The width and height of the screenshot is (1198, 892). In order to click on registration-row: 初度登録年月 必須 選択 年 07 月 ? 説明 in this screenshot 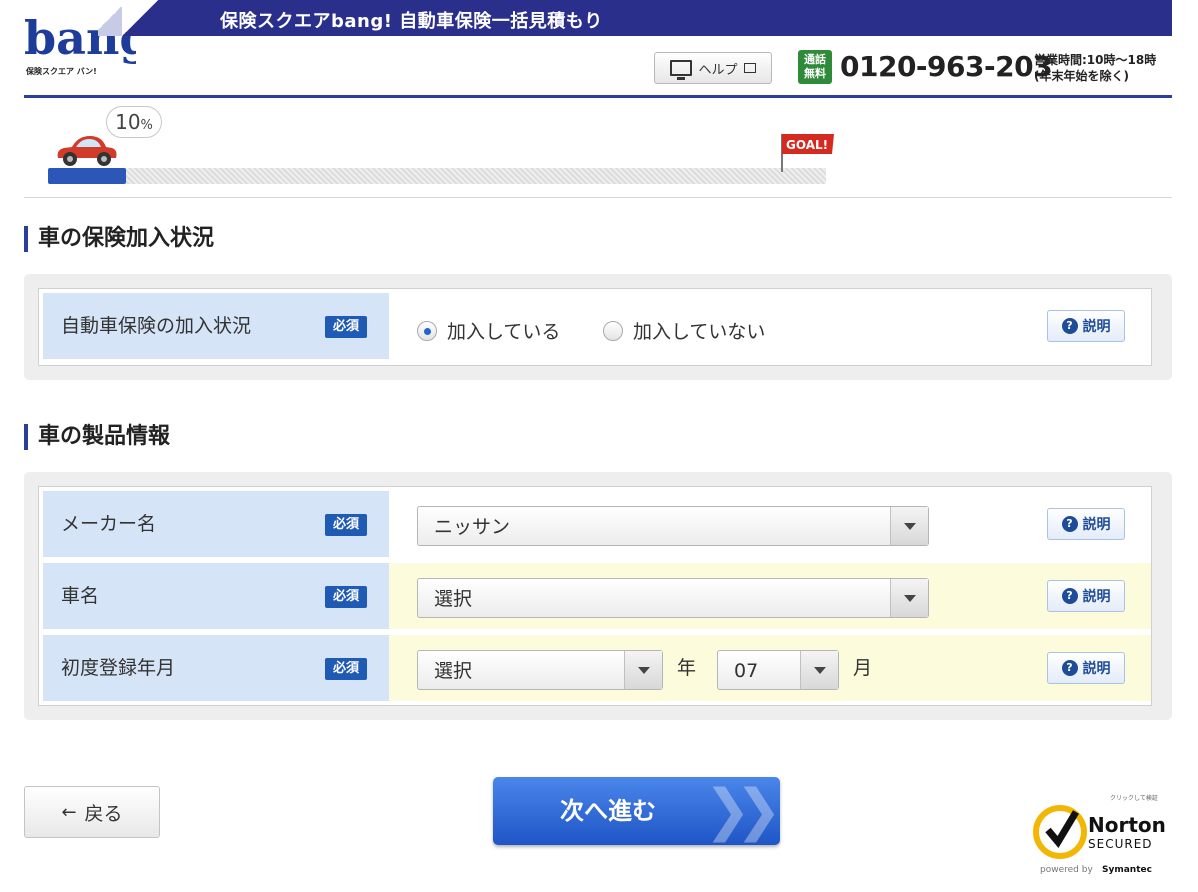, I will do `click(597, 668)`.